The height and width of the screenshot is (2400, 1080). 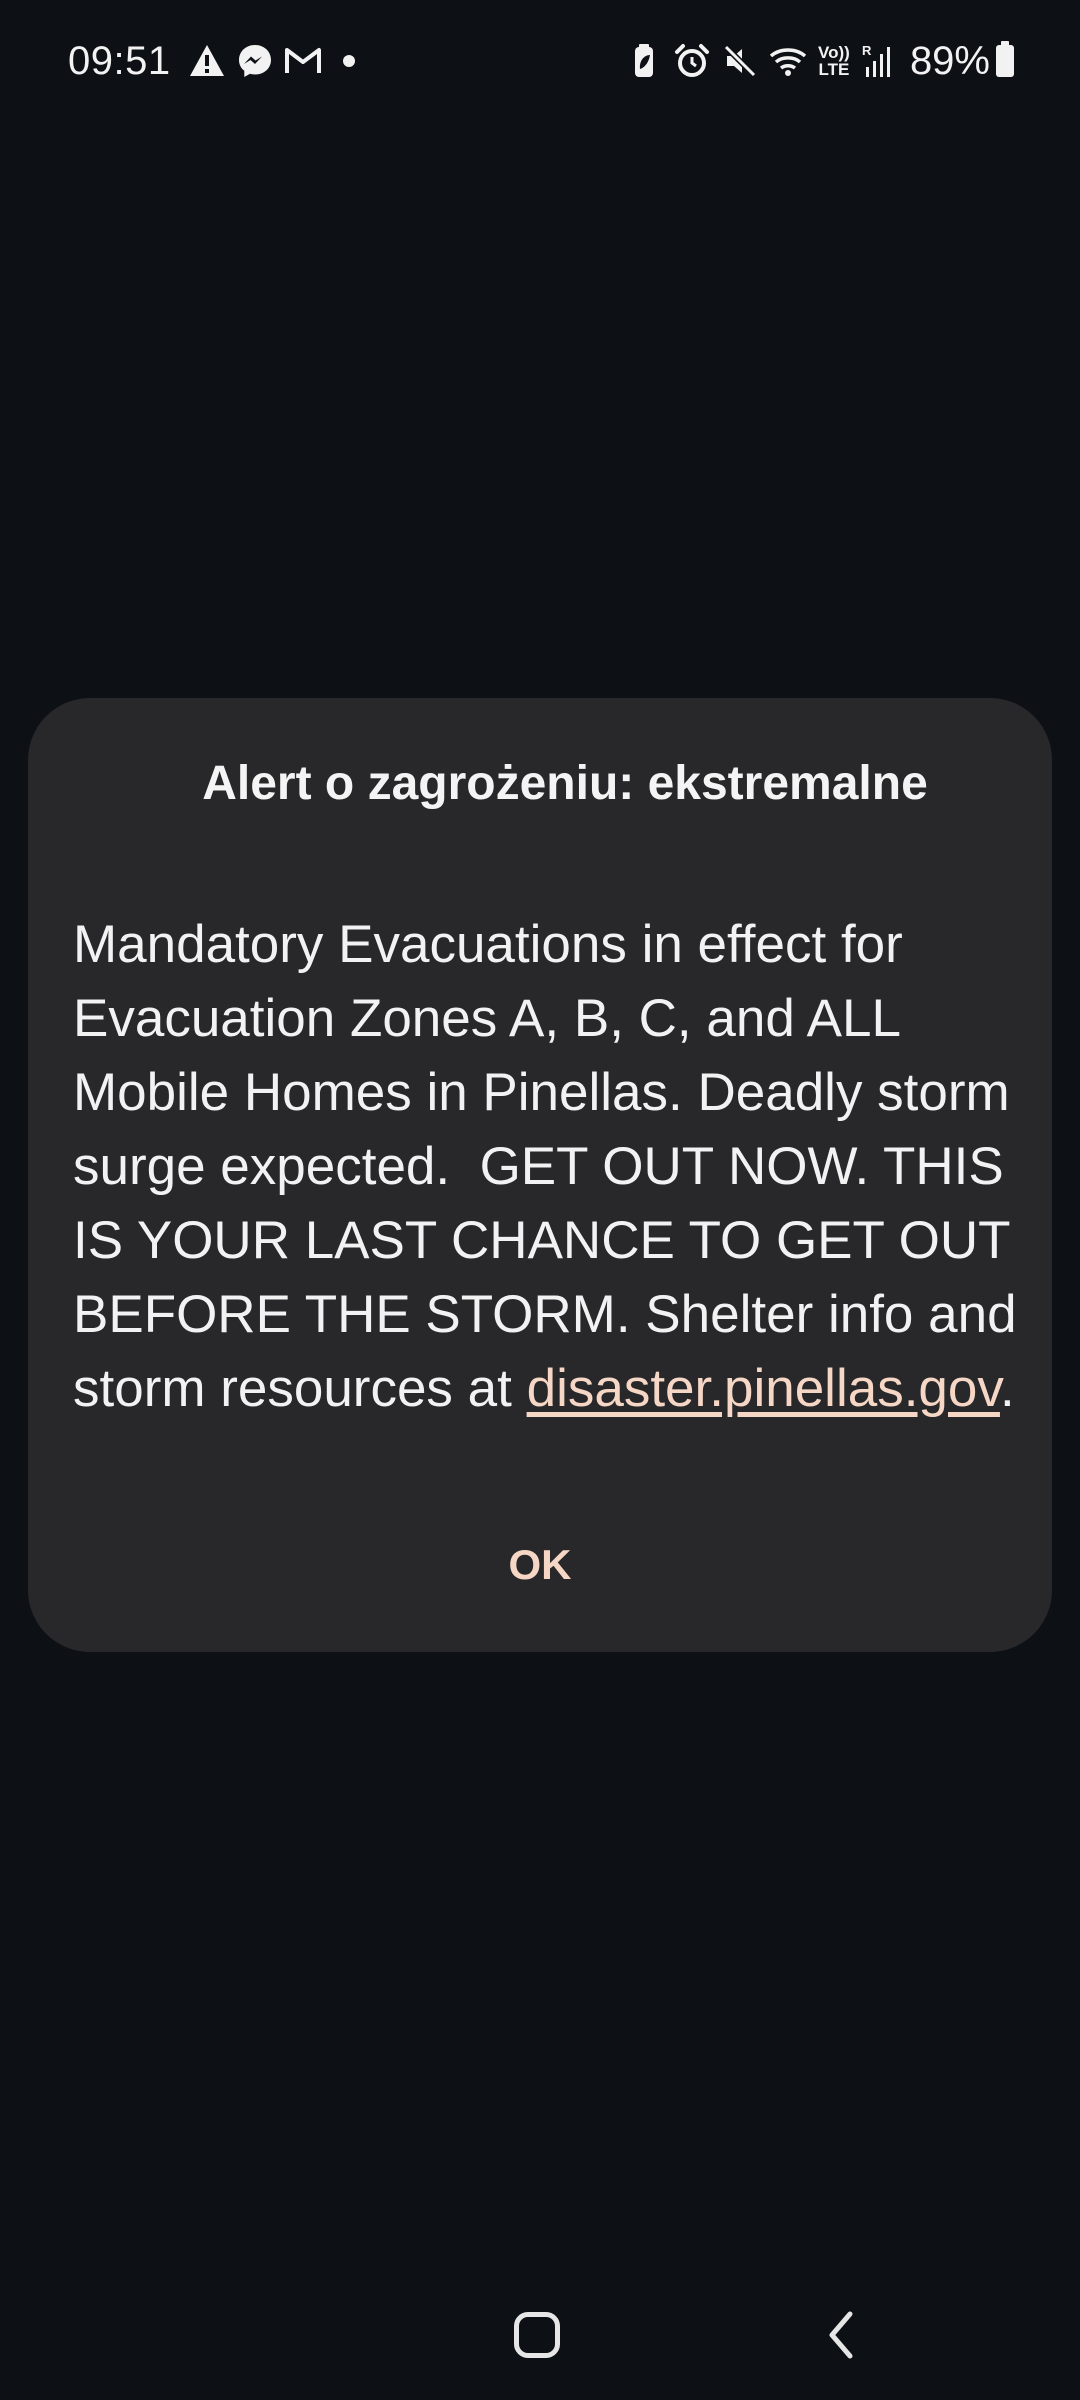 What do you see at coordinates (834, 69) in the screenshot?
I see `lte-label: LTE` at bounding box center [834, 69].